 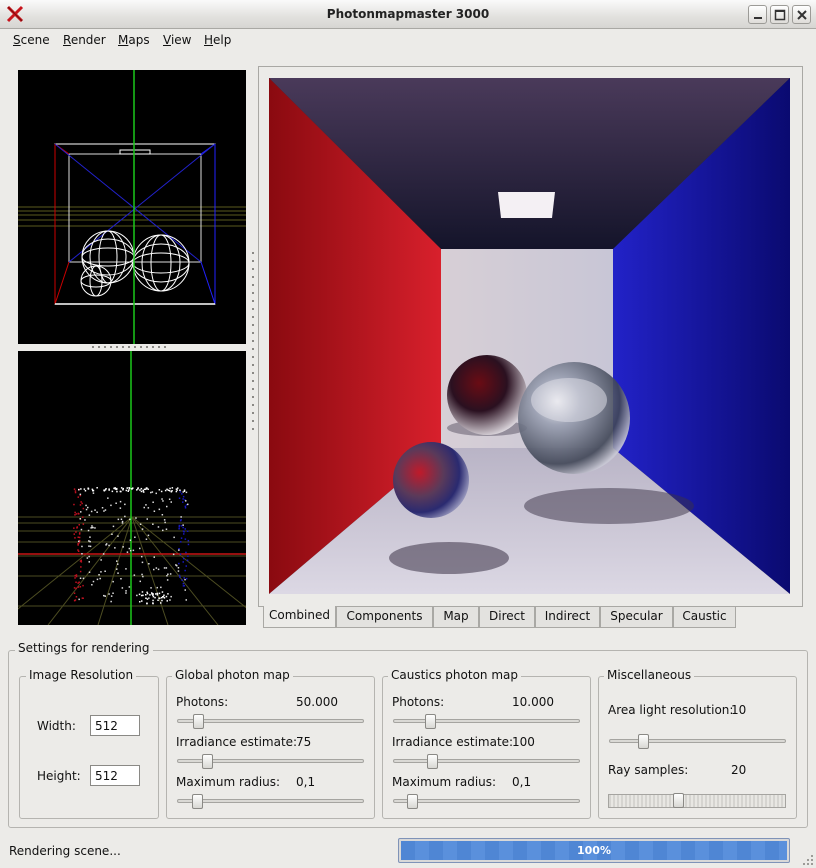 I want to click on caustics-radius-value: 0,1, so click(x=522, y=782).